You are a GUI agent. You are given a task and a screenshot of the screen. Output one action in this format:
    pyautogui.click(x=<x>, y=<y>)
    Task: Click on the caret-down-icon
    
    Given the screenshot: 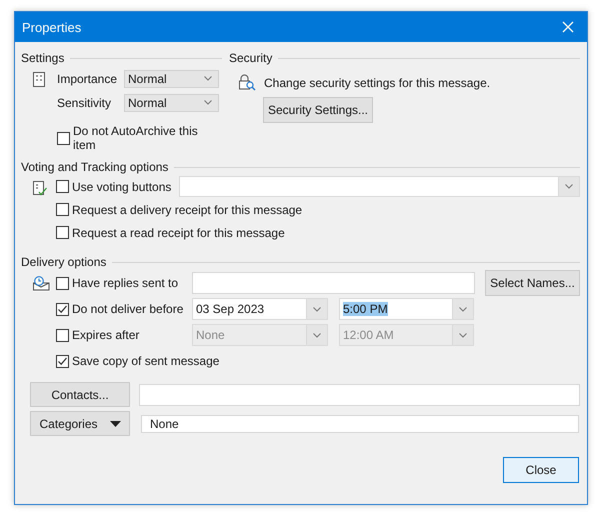 What is the action you would take?
    pyautogui.click(x=115, y=423)
    